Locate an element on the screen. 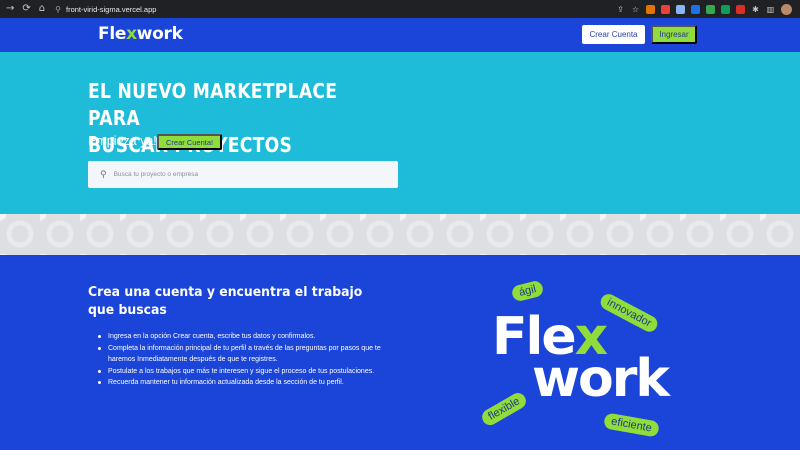 The image size is (800, 450). extensions-area: ⇪ ☆ ✱ ▥ is located at coordinates (708, 9).